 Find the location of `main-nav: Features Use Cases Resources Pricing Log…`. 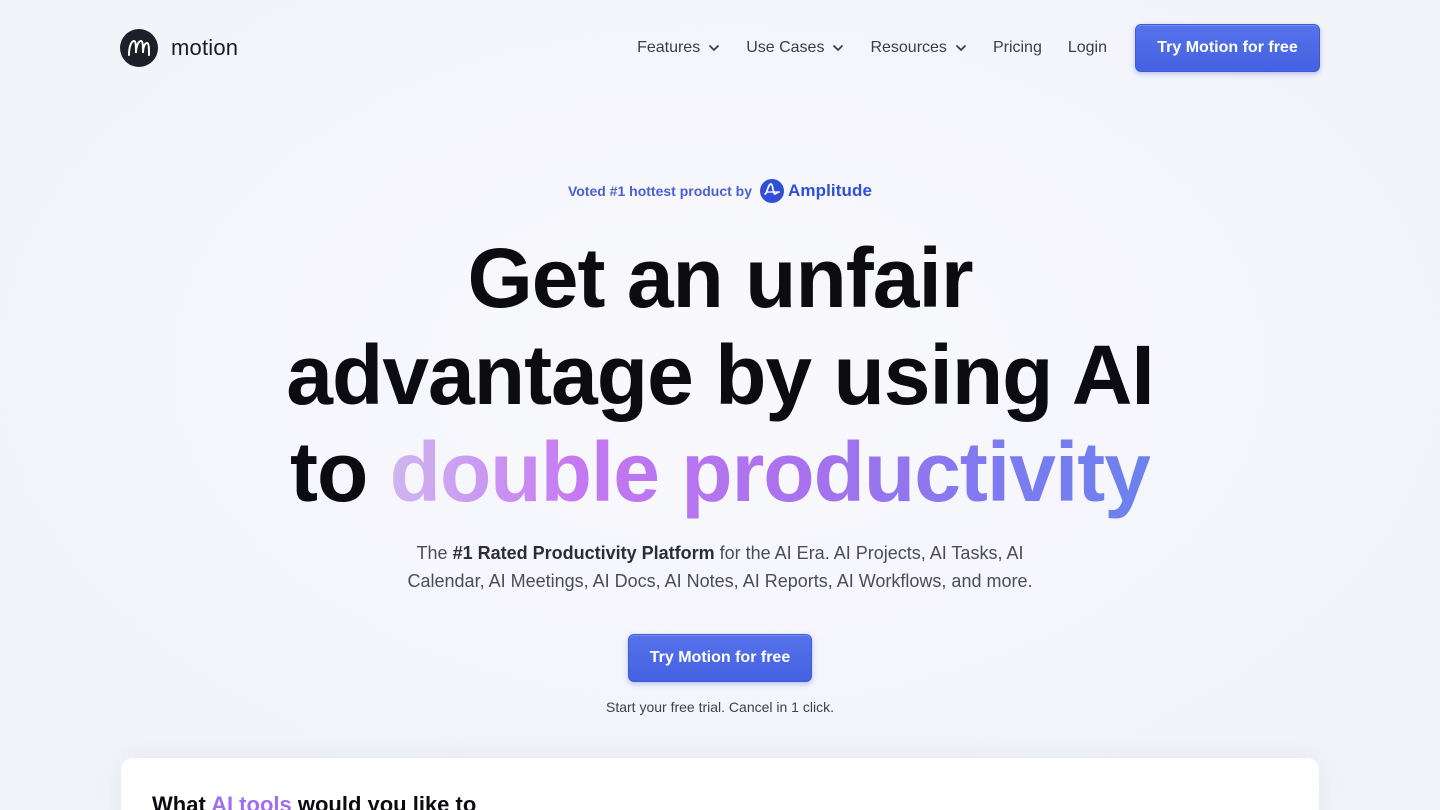

main-nav: Features Use Cases Resources Pricing Log… is located at coordinates (978, 48).